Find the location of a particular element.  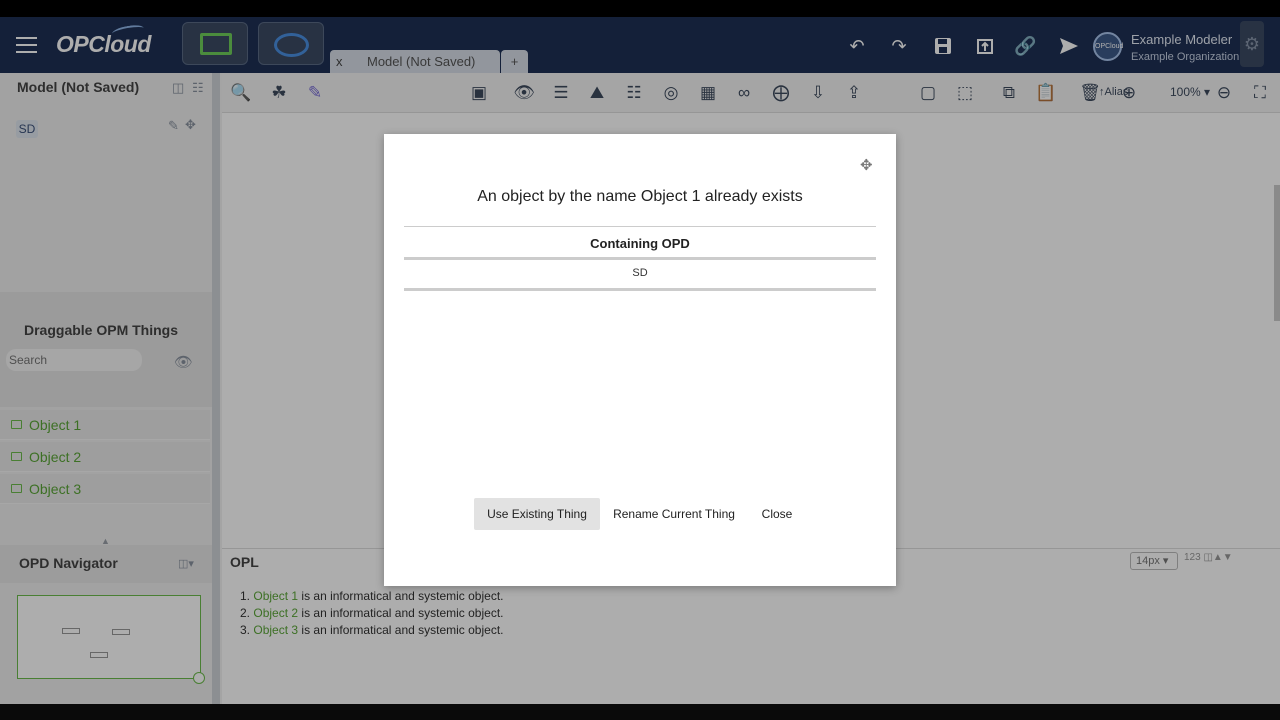

column-header: Containing OPD is located at coordinates (640, 243).